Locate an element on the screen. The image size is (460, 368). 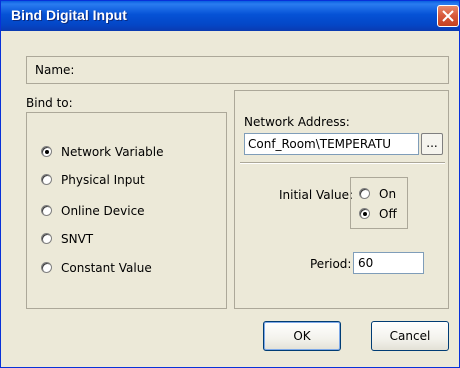
radio-label: Online Device is located at coordinates (103, 211).